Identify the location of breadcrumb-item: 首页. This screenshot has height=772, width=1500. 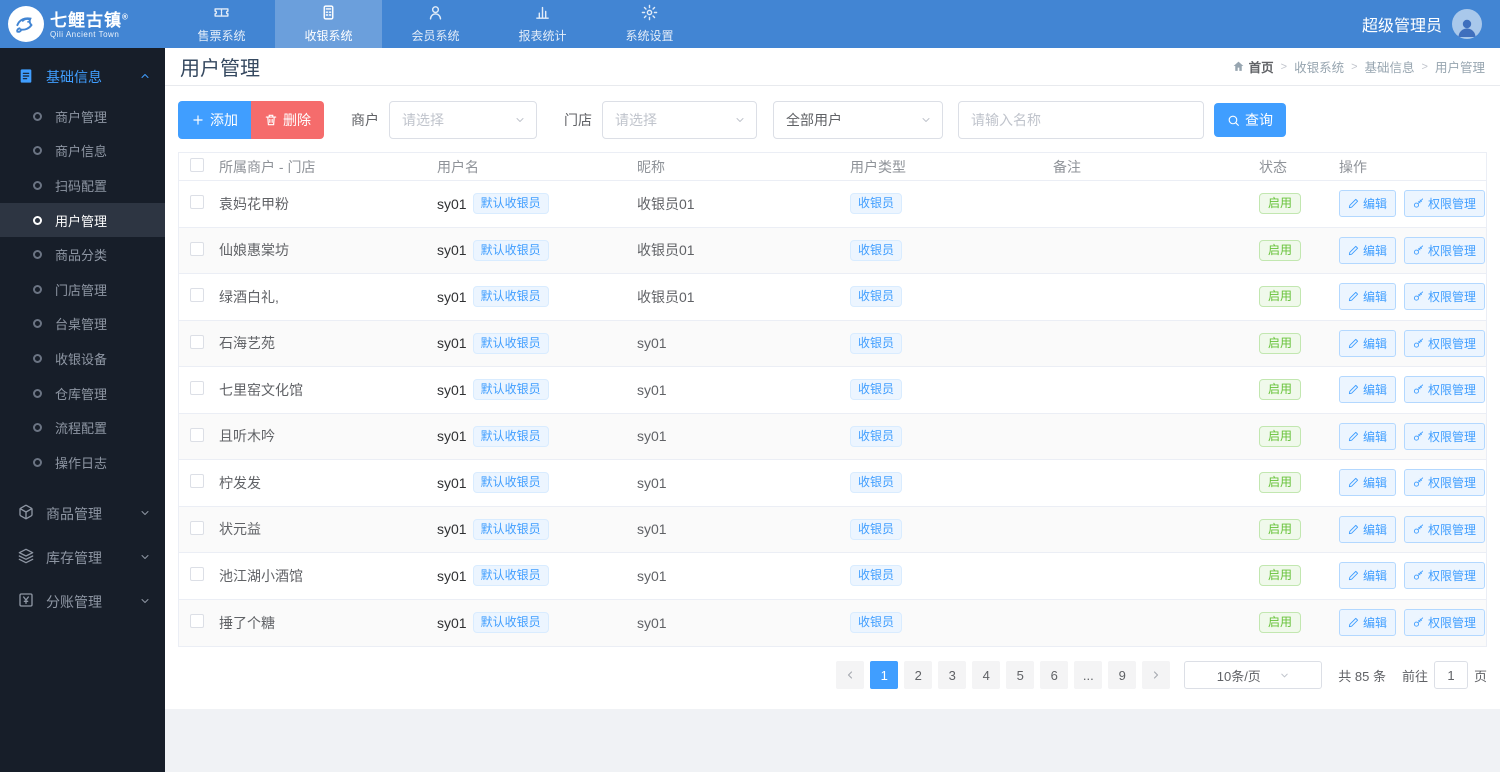
(1253, 66).